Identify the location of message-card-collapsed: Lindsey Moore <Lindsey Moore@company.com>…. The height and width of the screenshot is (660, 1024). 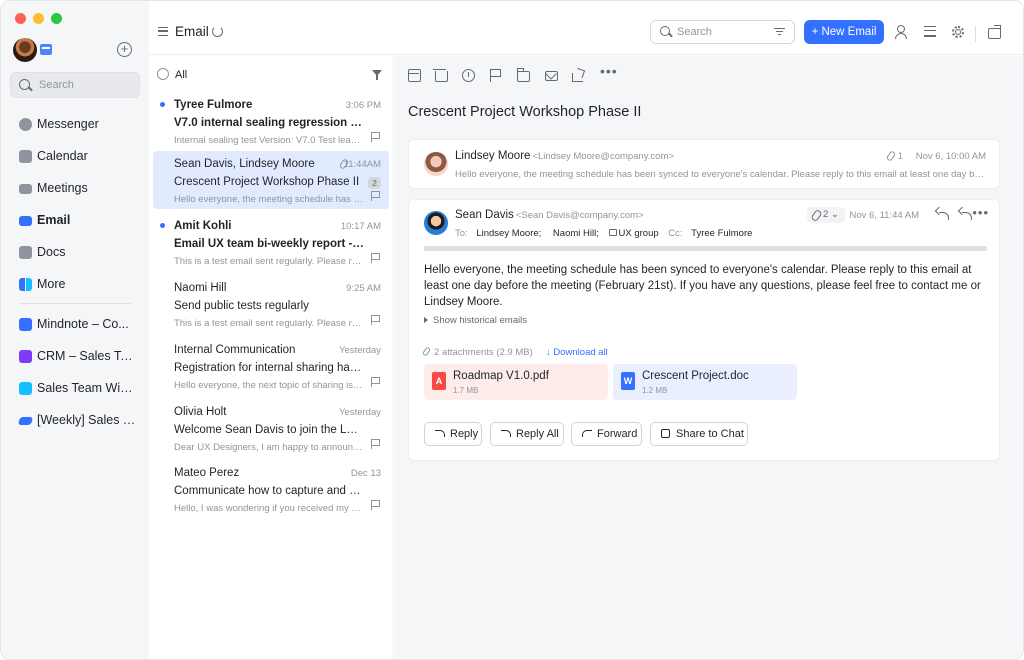
(704, 164).